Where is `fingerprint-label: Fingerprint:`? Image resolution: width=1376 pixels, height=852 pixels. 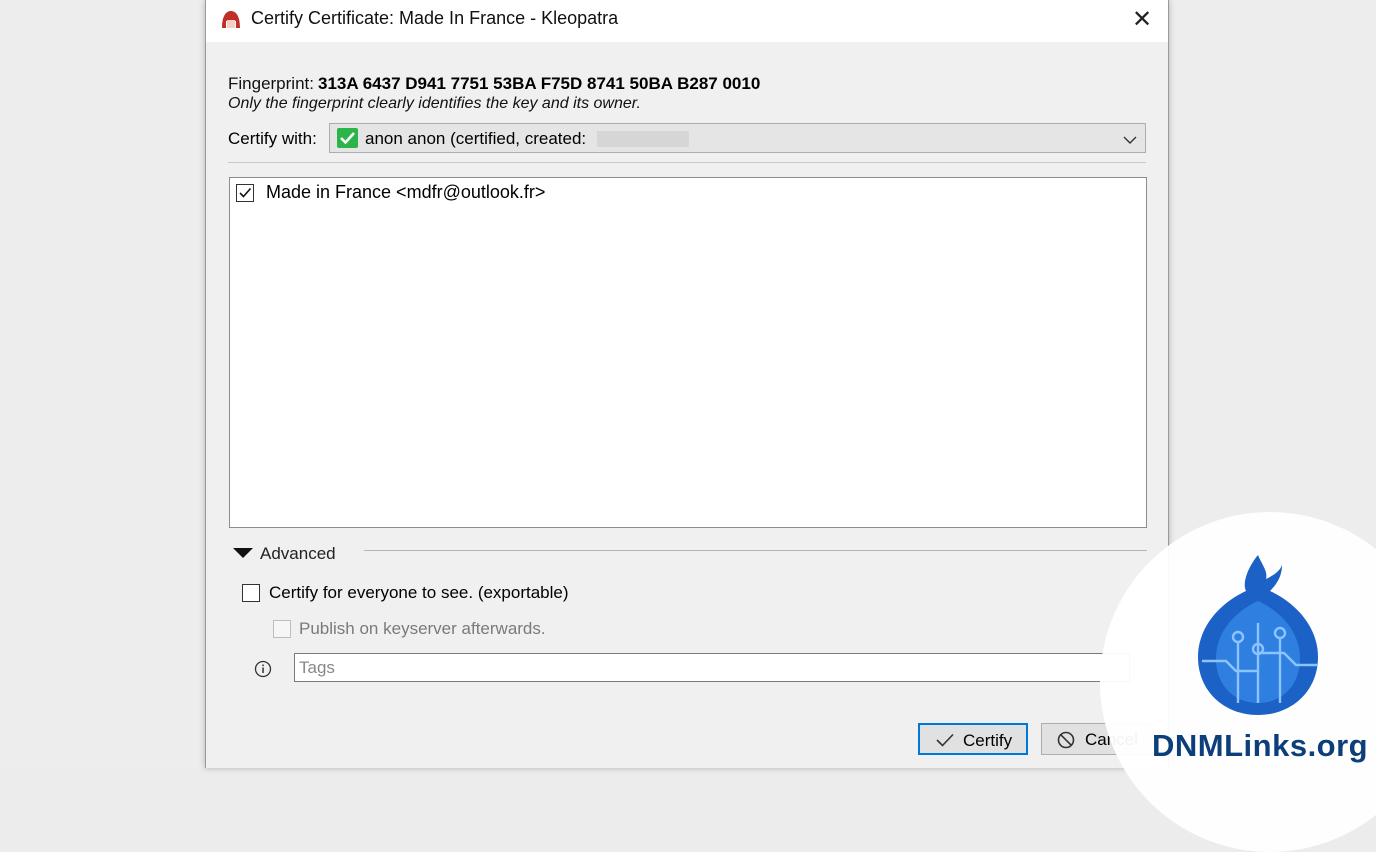 fingerprint-label: Fingerprint: is located at coordinates (271, 83).